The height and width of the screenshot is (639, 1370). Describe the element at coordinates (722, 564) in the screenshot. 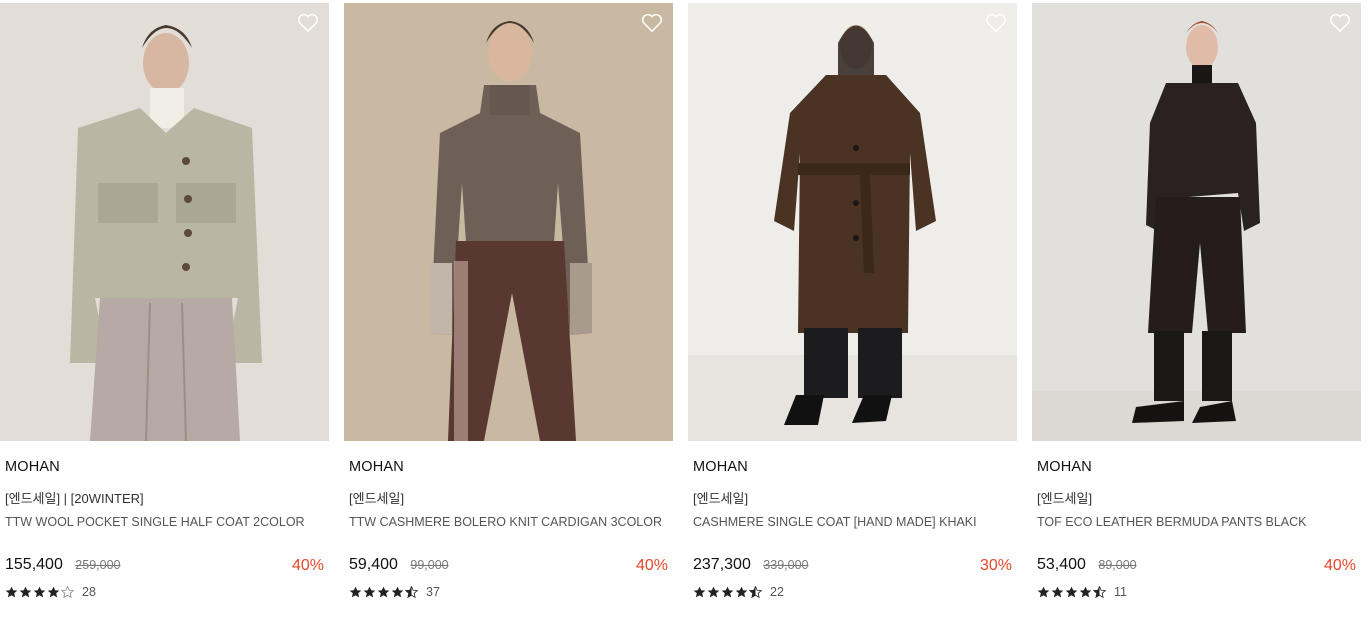

I see `sale-price: 237,300` at that location.